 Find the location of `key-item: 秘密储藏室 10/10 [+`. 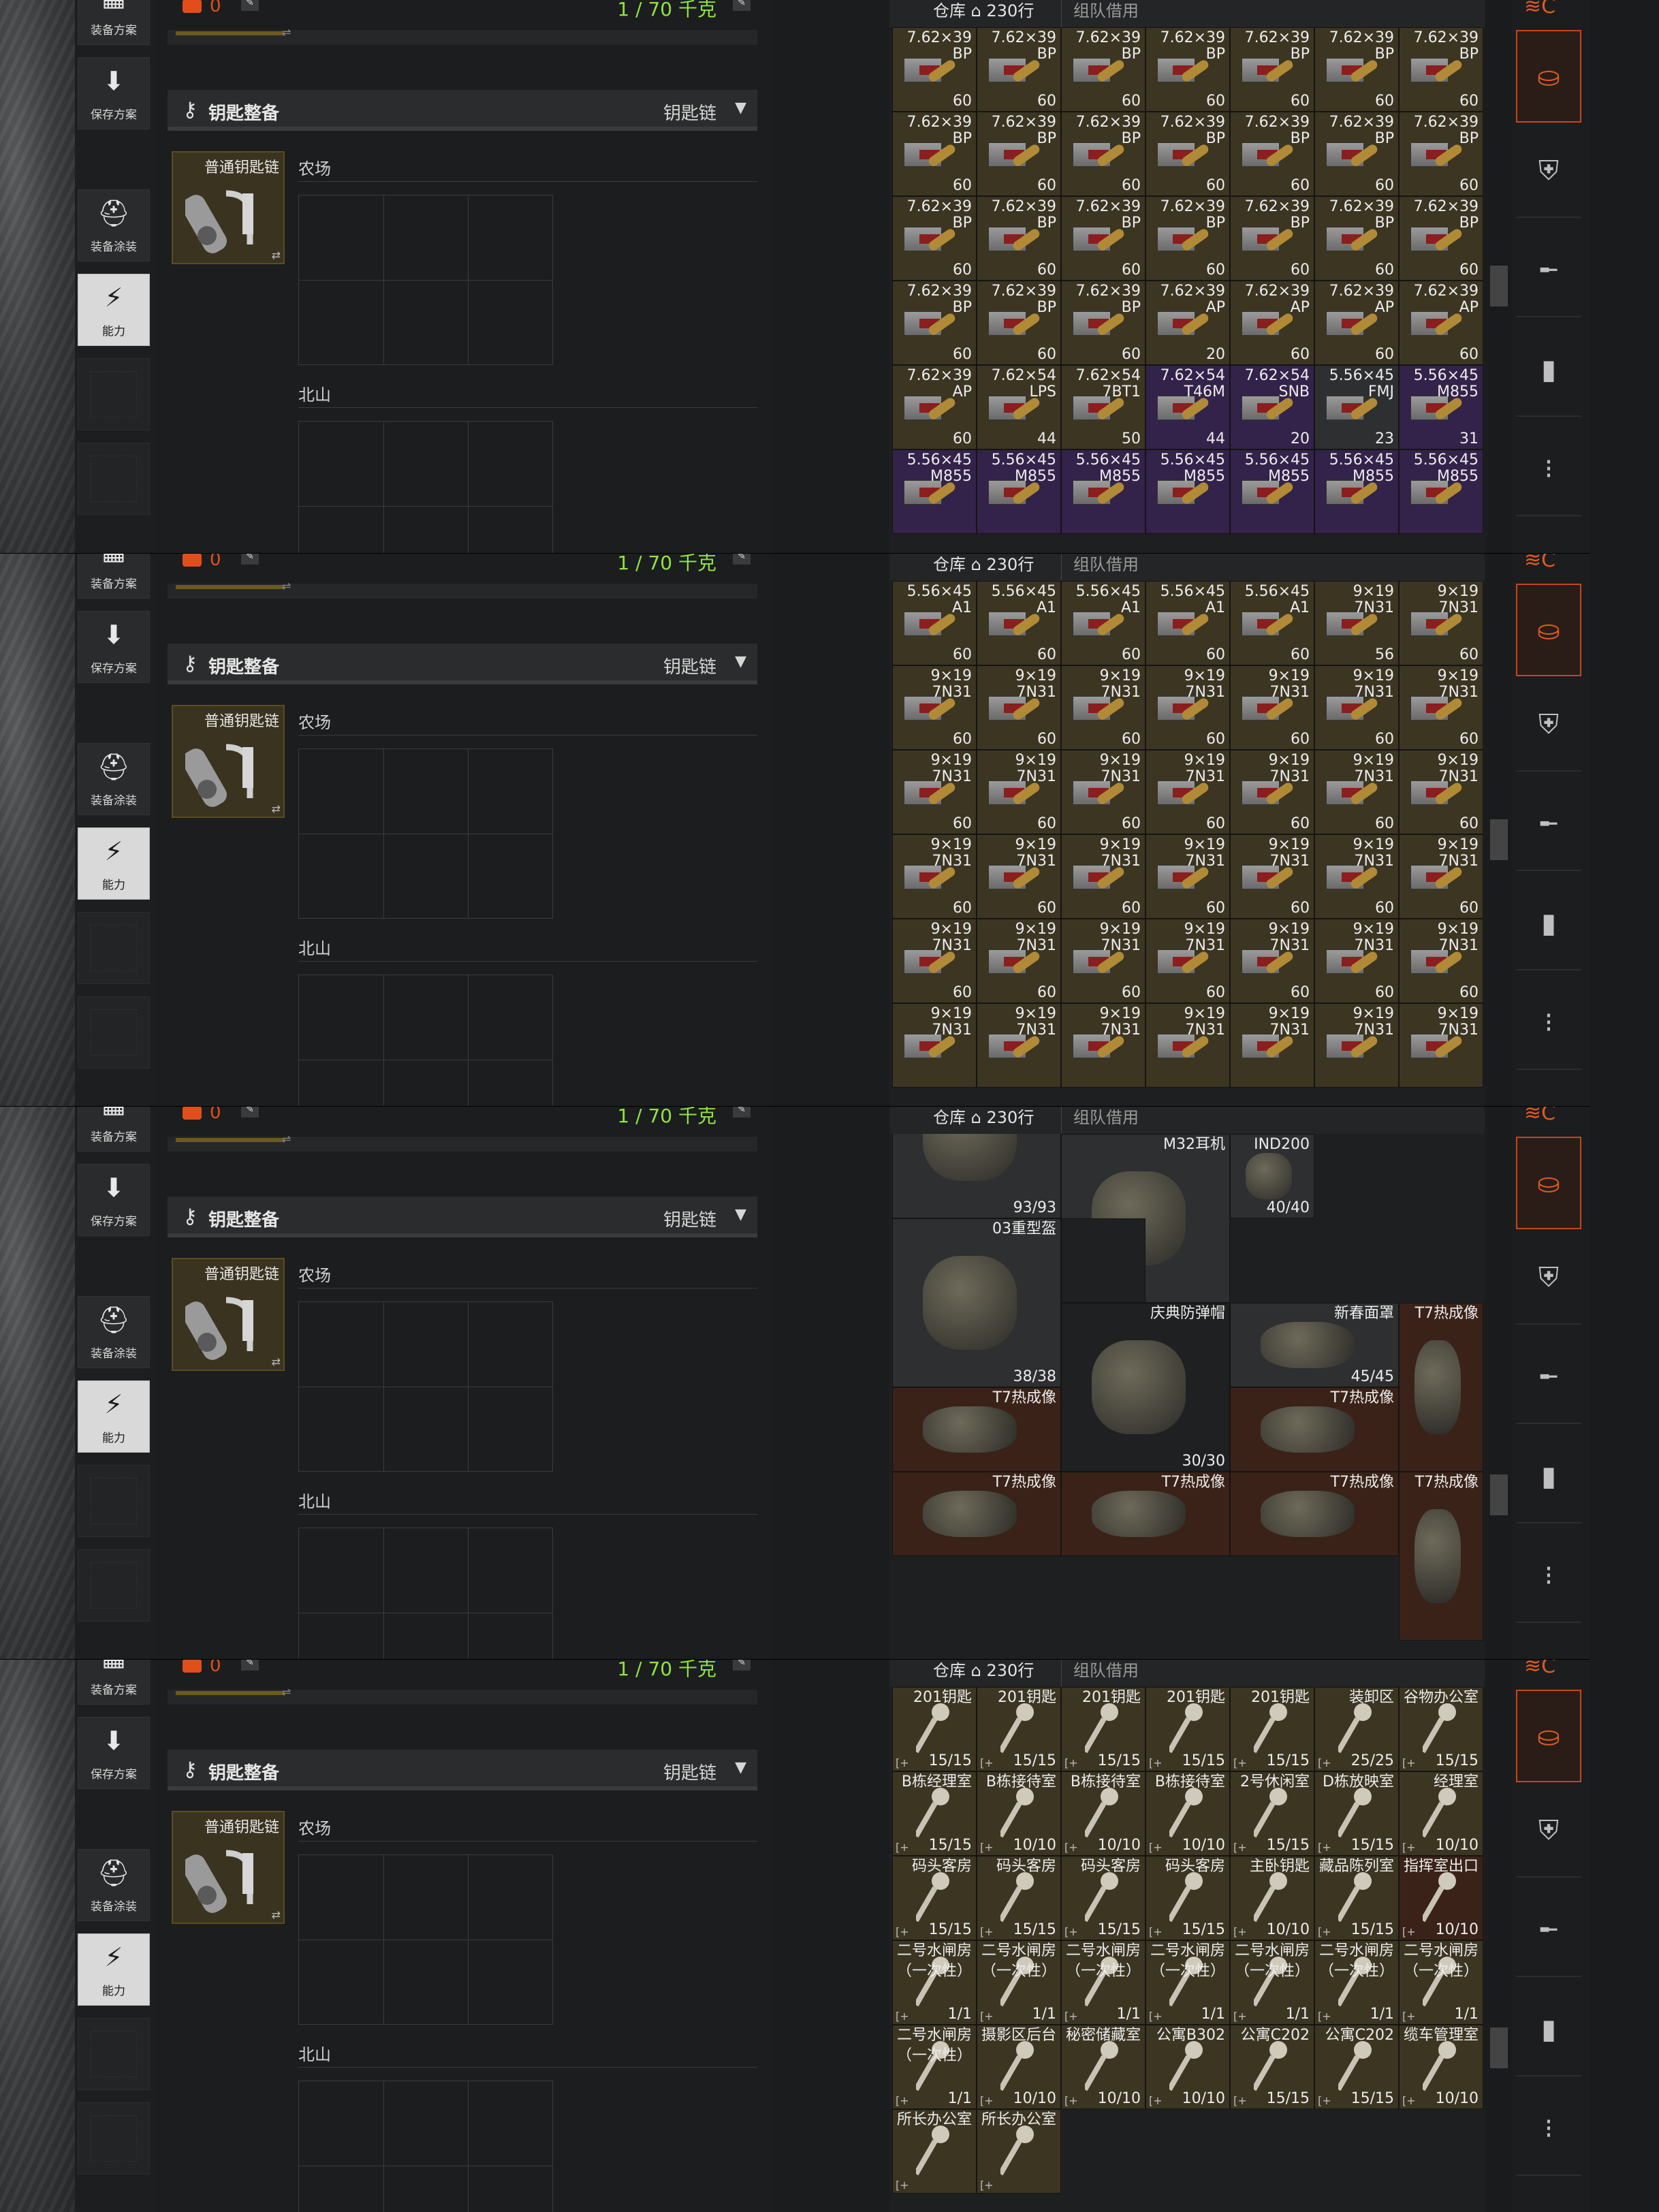

key-item: 秘密储藏室 10/10 [+ is located at coordinates (1103, 2067).